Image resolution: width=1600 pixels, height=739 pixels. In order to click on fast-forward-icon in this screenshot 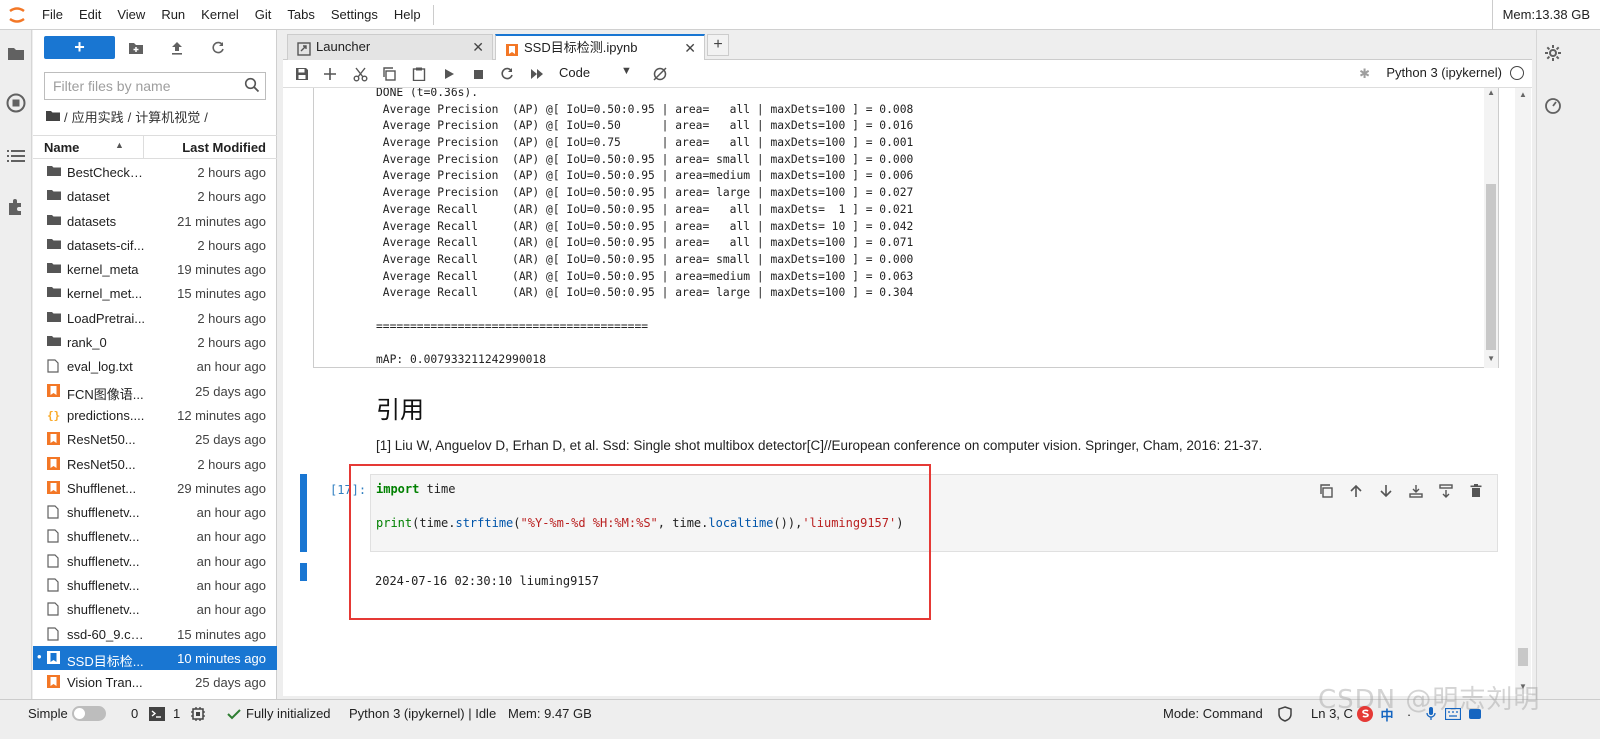, I will do `click(537, 74)`.